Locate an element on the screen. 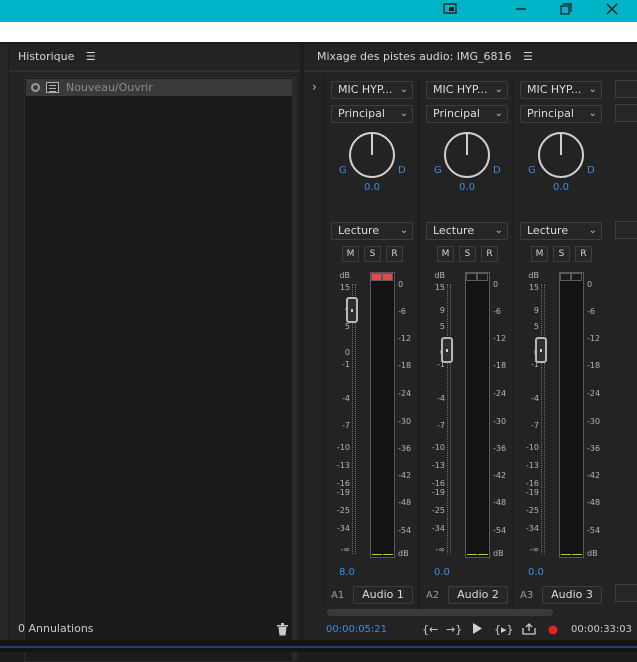  restore-icon is located at coordinates (450, 11).